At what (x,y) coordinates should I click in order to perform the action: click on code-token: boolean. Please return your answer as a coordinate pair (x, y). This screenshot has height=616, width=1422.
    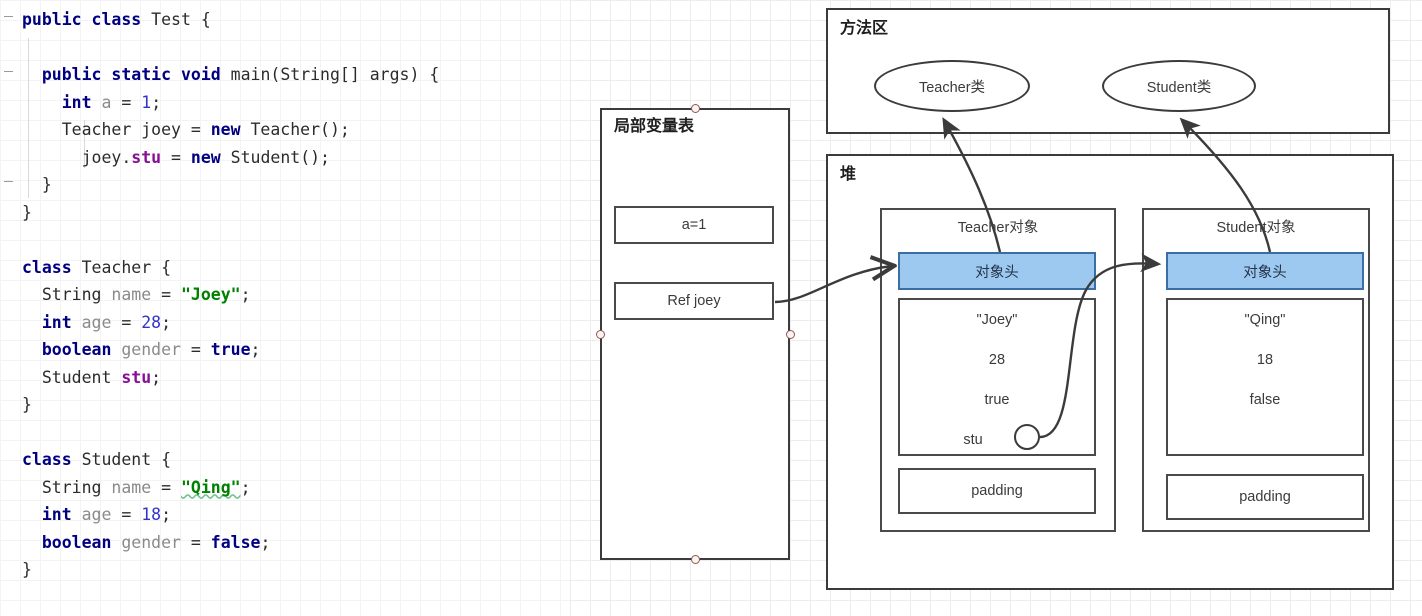
    Looking at the image, I should click on (76, 542).